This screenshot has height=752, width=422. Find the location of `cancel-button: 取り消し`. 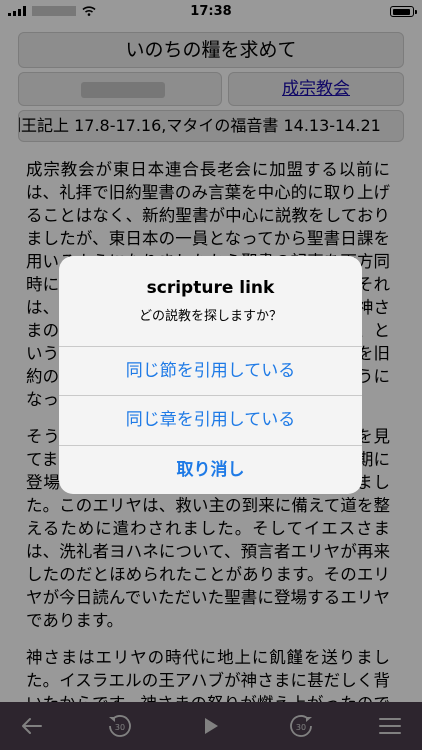

cancel-button: 取り消し is located at coordinates (210, 469).